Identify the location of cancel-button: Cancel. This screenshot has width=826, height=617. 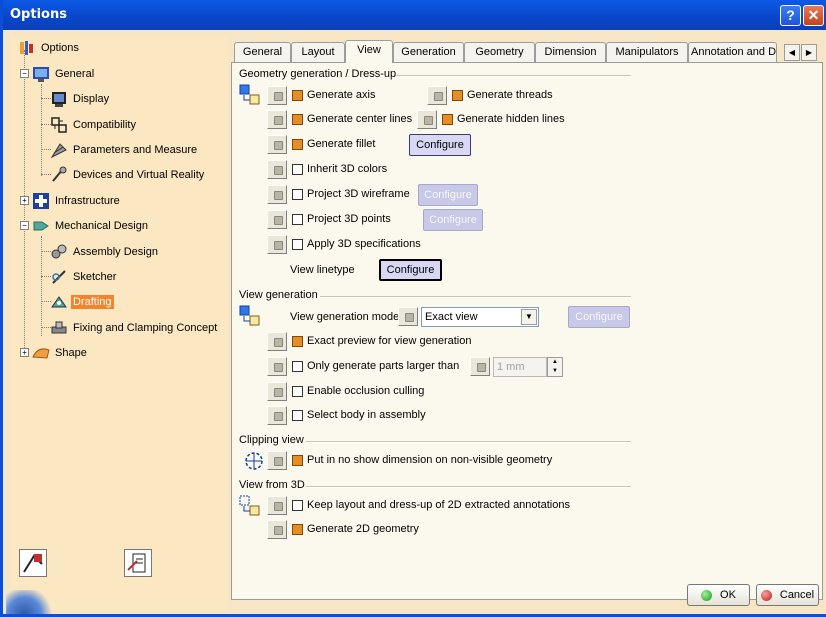
(787, 595).